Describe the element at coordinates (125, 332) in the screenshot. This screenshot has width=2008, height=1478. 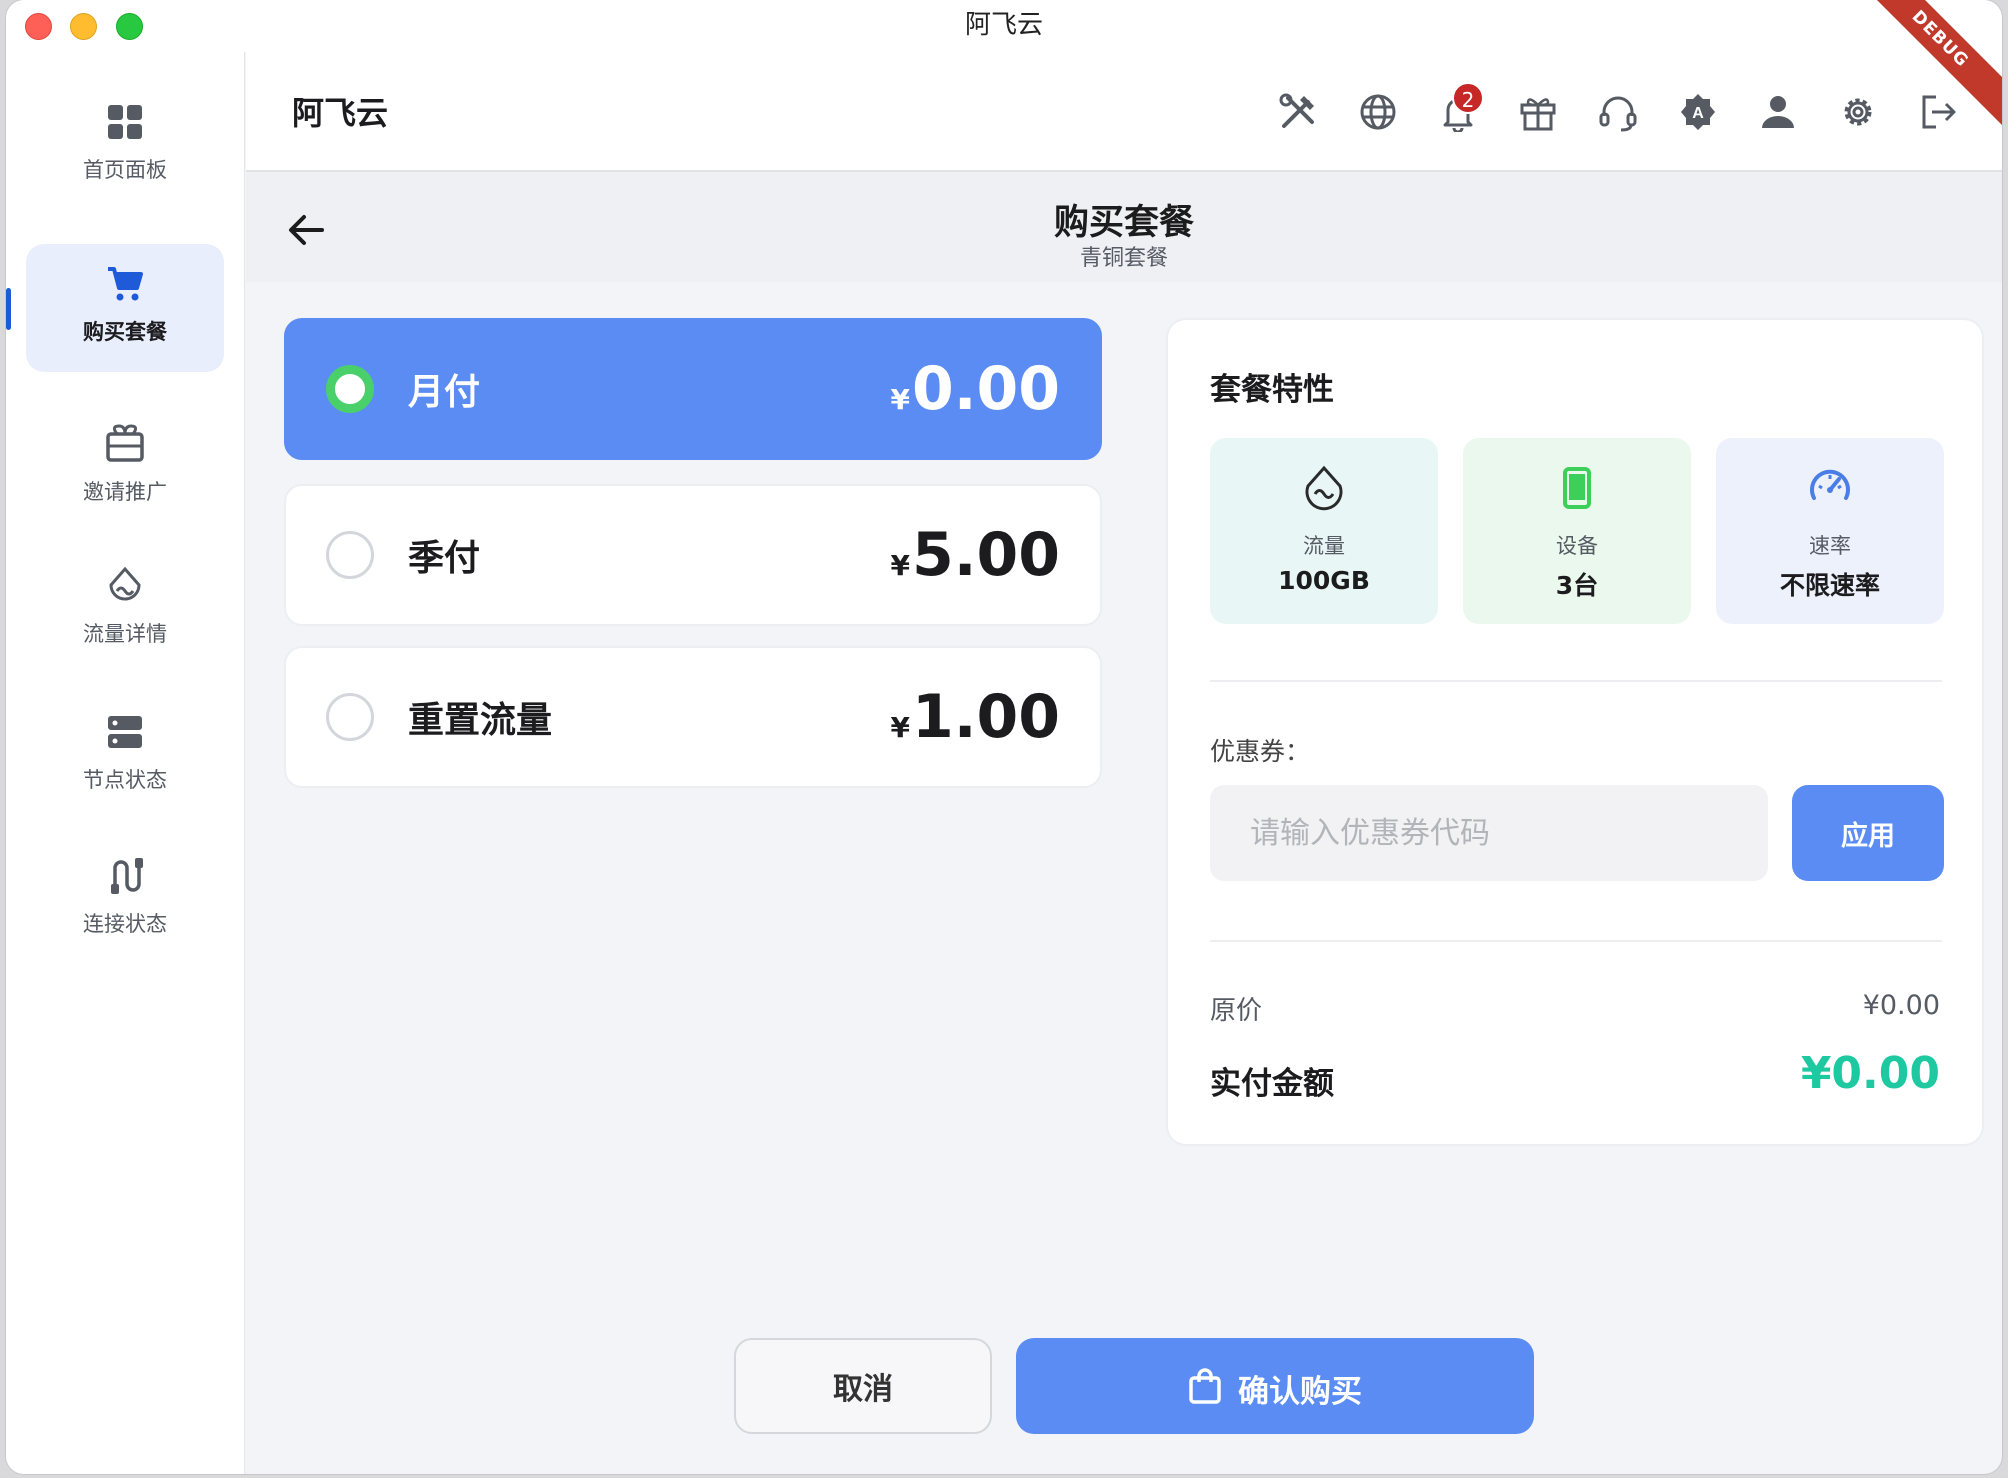
I see `sidebar-item-label: 购买套餐` at that location.